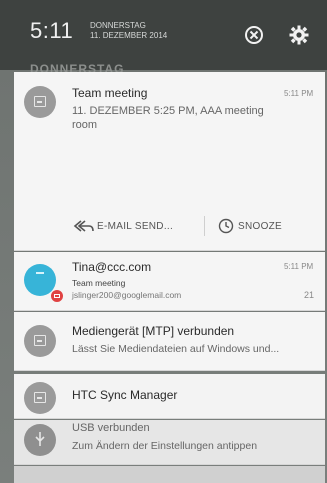  Describe the element at coordinates (112, 267) in the screenshot. I see `email-sender: Tina@ccc.com` at that location.